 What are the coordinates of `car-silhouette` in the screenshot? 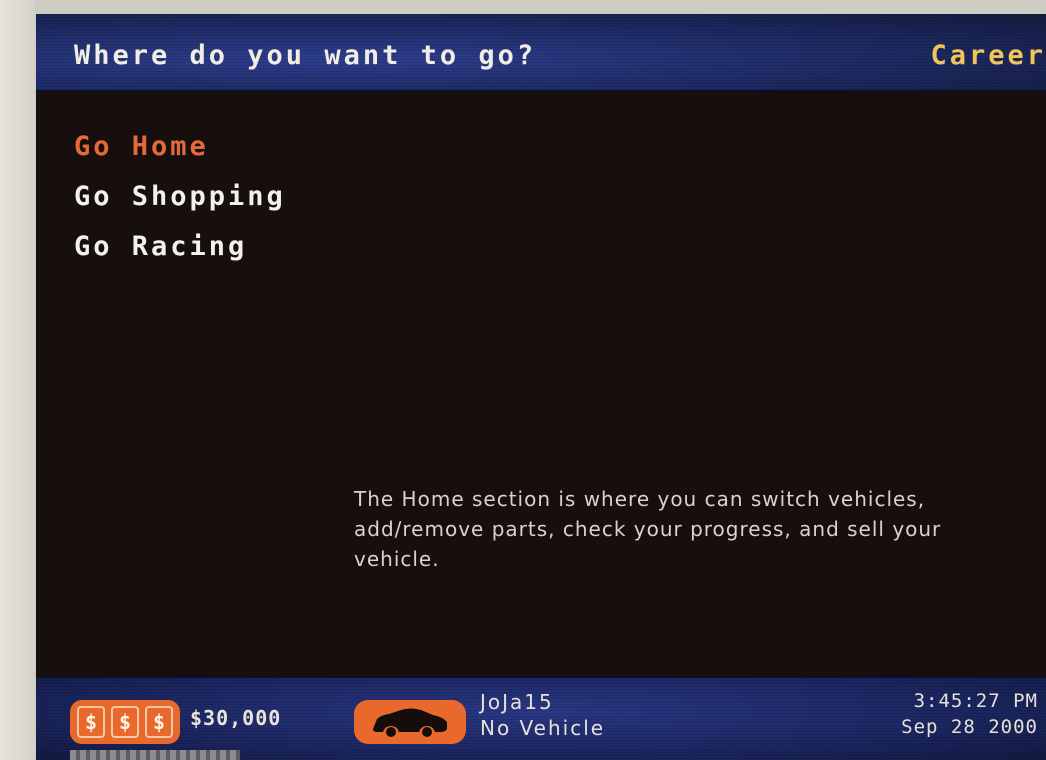 It's located at (410, 722).